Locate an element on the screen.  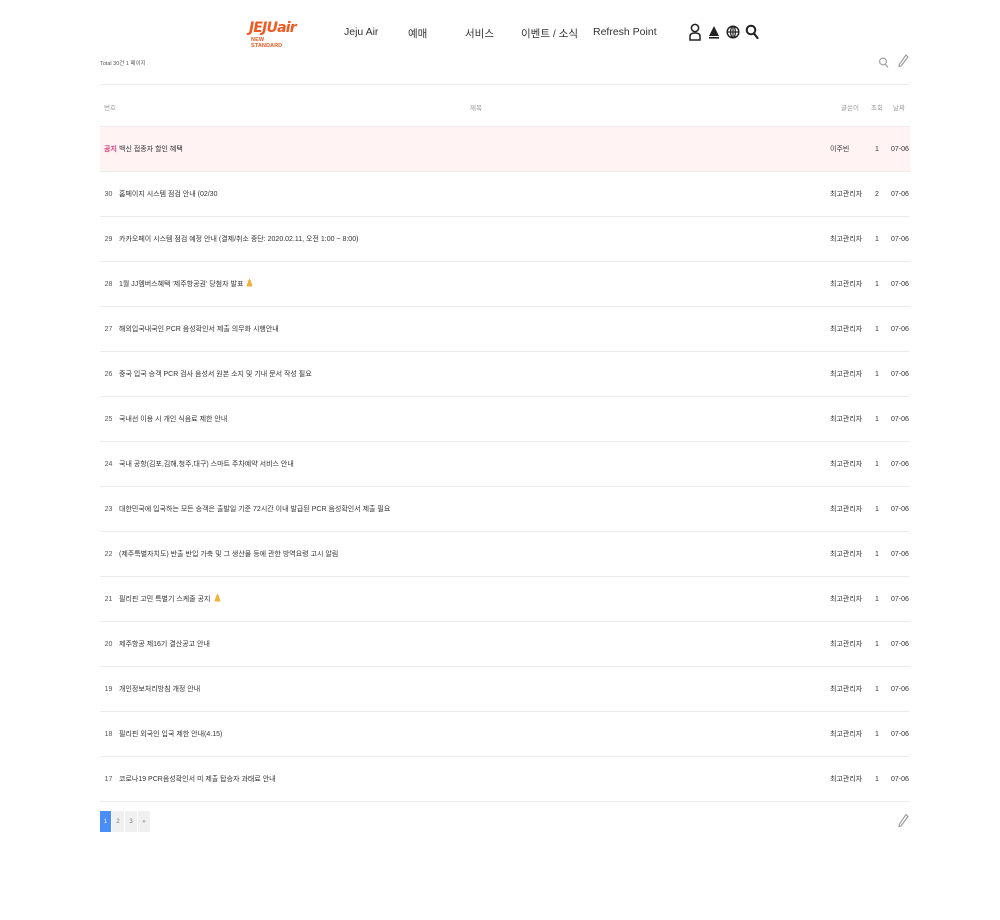
post-title: 해외입국내국인 PCR 음성확인서 제출 의무화 시행안내 is located at coordinates (199, 329).